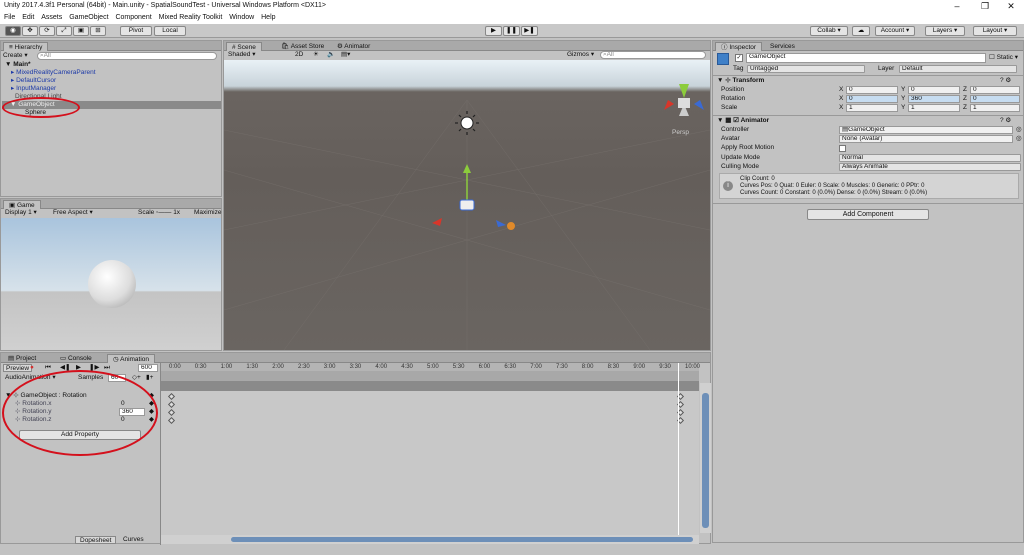 Image resolution: width=1024 pixels, height=555 pixels. What do you see at coordinates (22, 204) in the screenshot?
I see `tab-game: ▣ Game` at bounding box center [22, 204].